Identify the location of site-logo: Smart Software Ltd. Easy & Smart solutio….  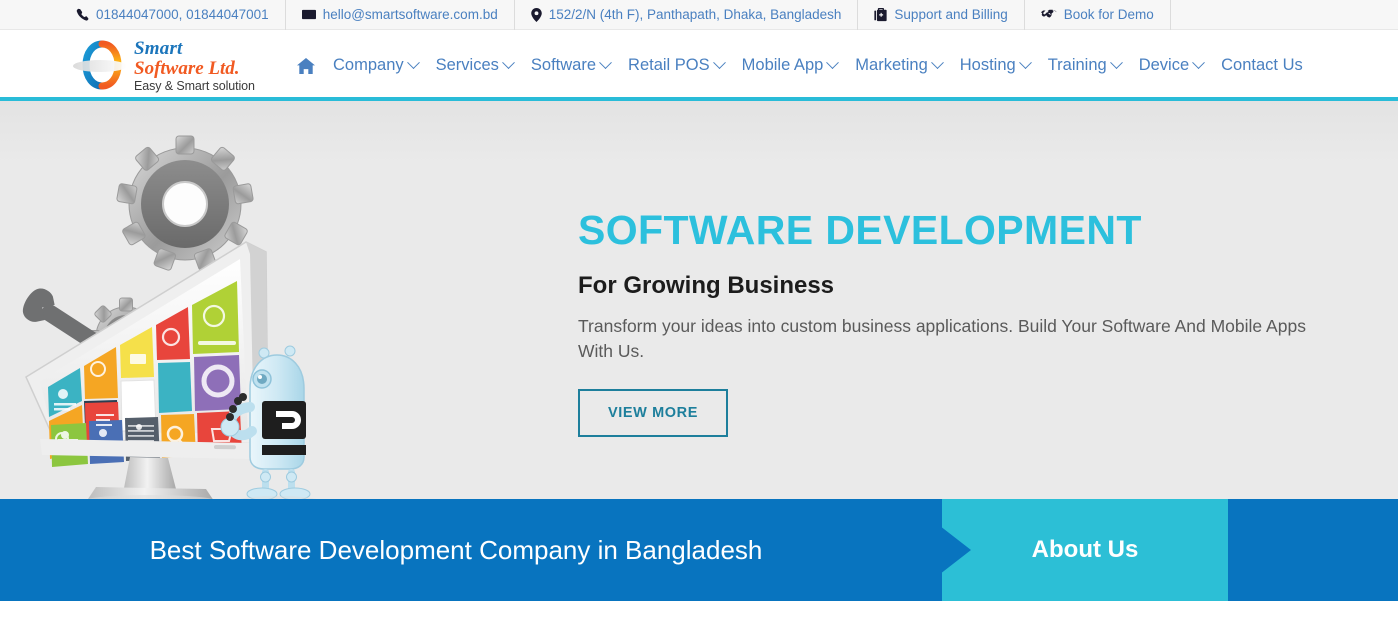
(167, 66).